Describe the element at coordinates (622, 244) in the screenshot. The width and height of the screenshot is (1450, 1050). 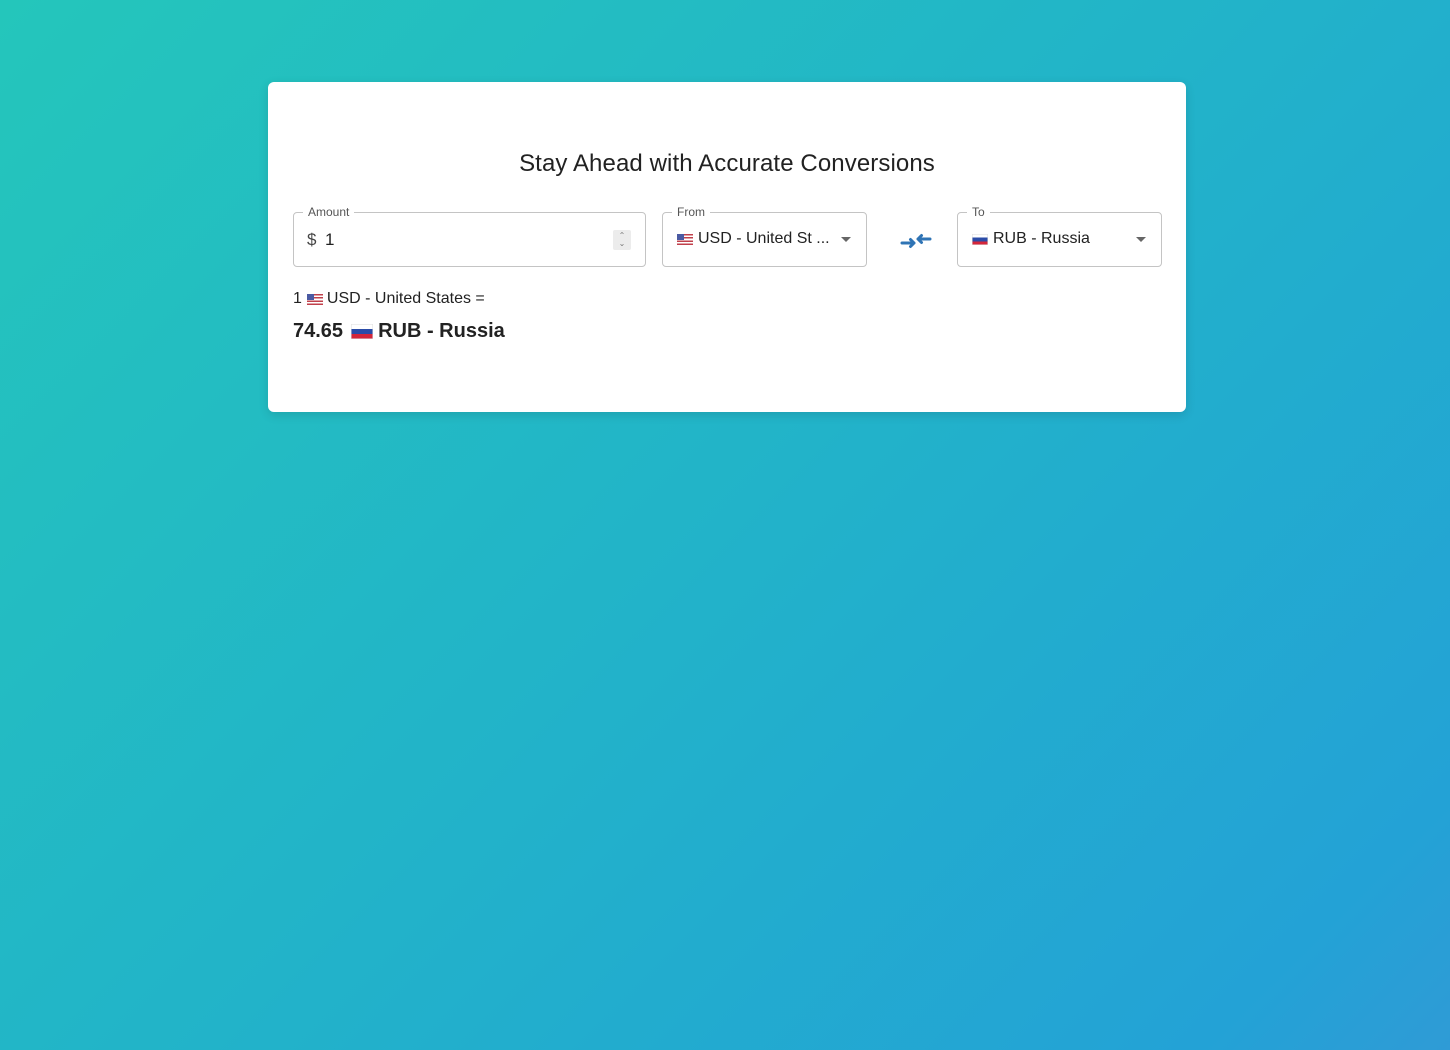
I see `chevron-down-icon: ⌄` at that location.